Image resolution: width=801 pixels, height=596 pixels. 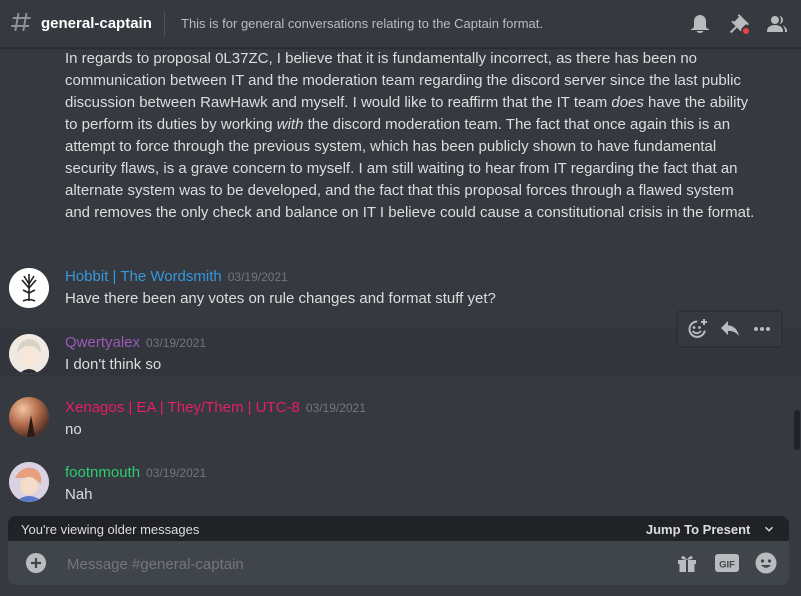 What do you see at coordinates (797, 430) in the screenshot?
I see `scrollbar-thumb` at bounding box center [797, 430].